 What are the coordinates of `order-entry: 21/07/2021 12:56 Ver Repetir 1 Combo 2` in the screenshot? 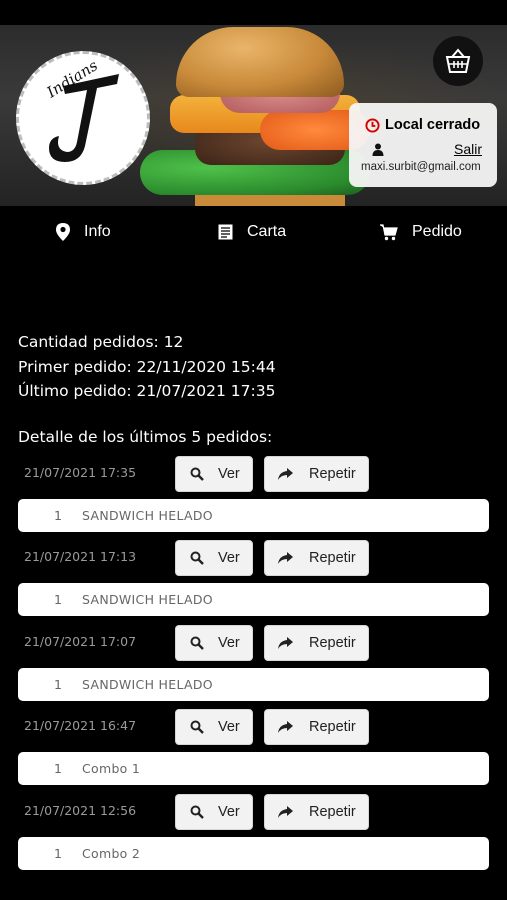 It's located at (253, 835).